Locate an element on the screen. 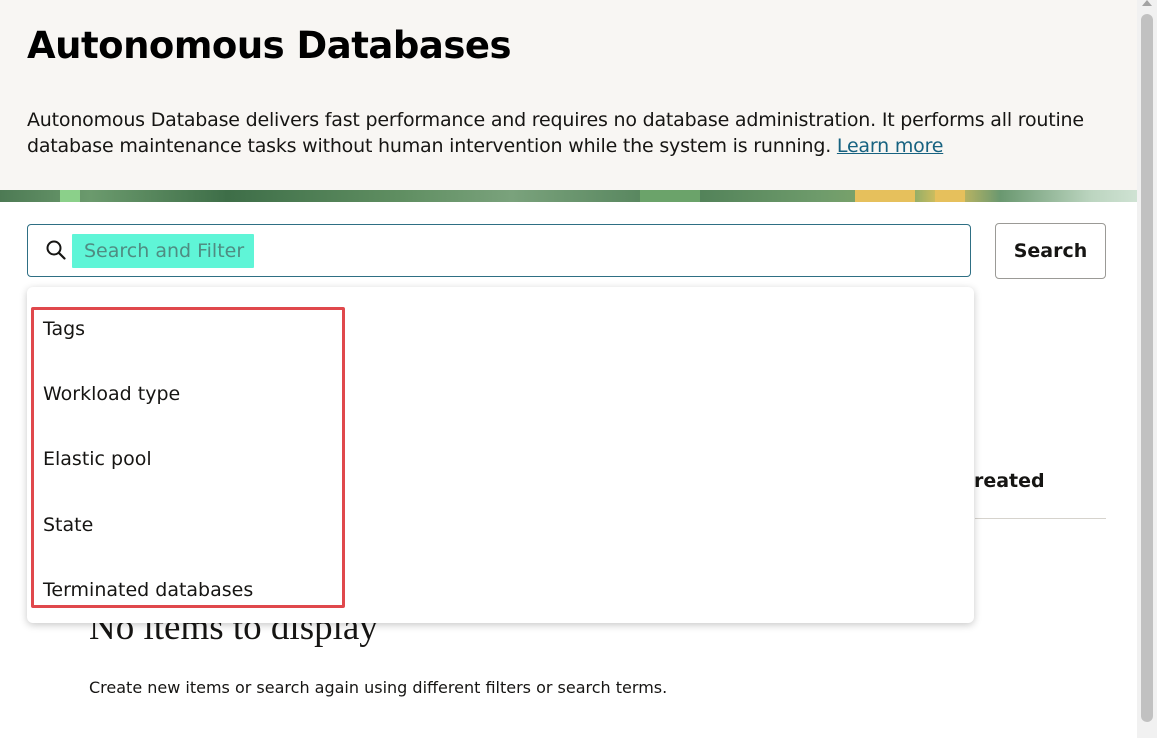 Image resolution: width=1157 pixels, height=738 pixels. filter-option-workload-type: Workload type is located at coordinates (111, 394).